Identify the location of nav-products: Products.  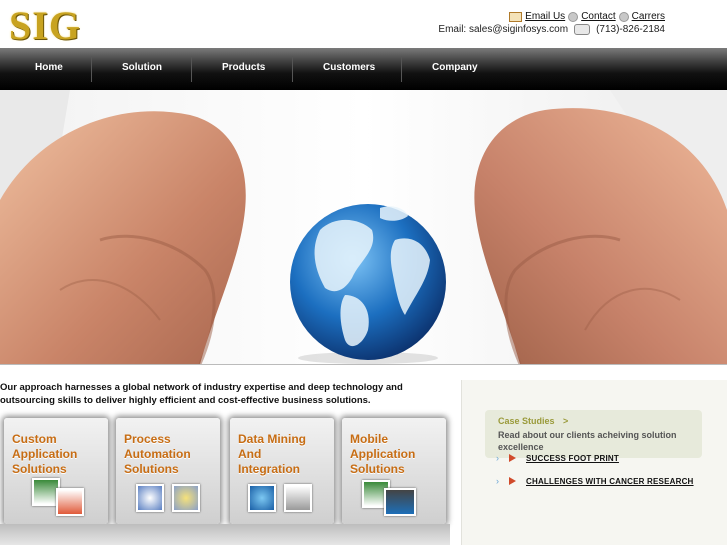
(243, 67).